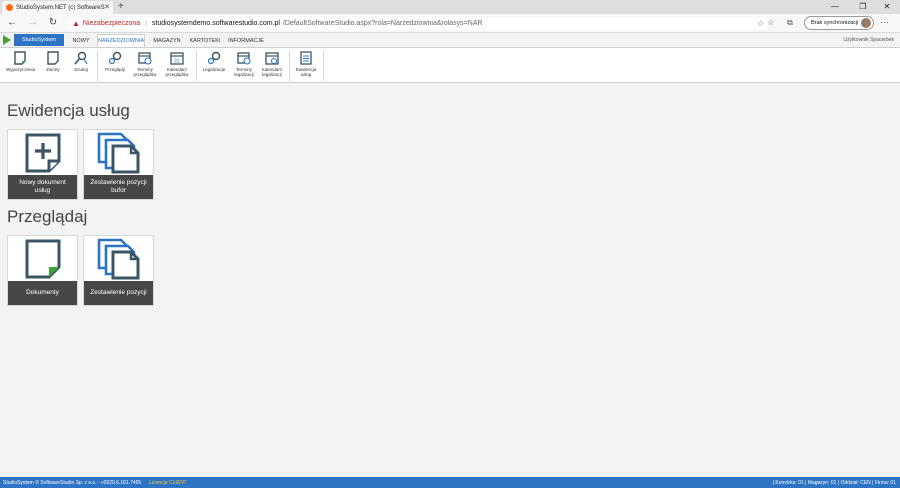  Describe the element at coordinates (7, 40) in the screenshot. I see `play-icon` at that location.